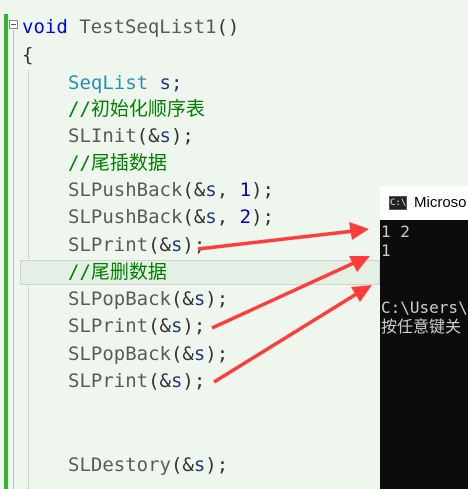 The width and height of the screenshot is (468, 489). Describe the element at coordinates (102, 136) in the screenshot. I see `call-name: SLInit` at that location.